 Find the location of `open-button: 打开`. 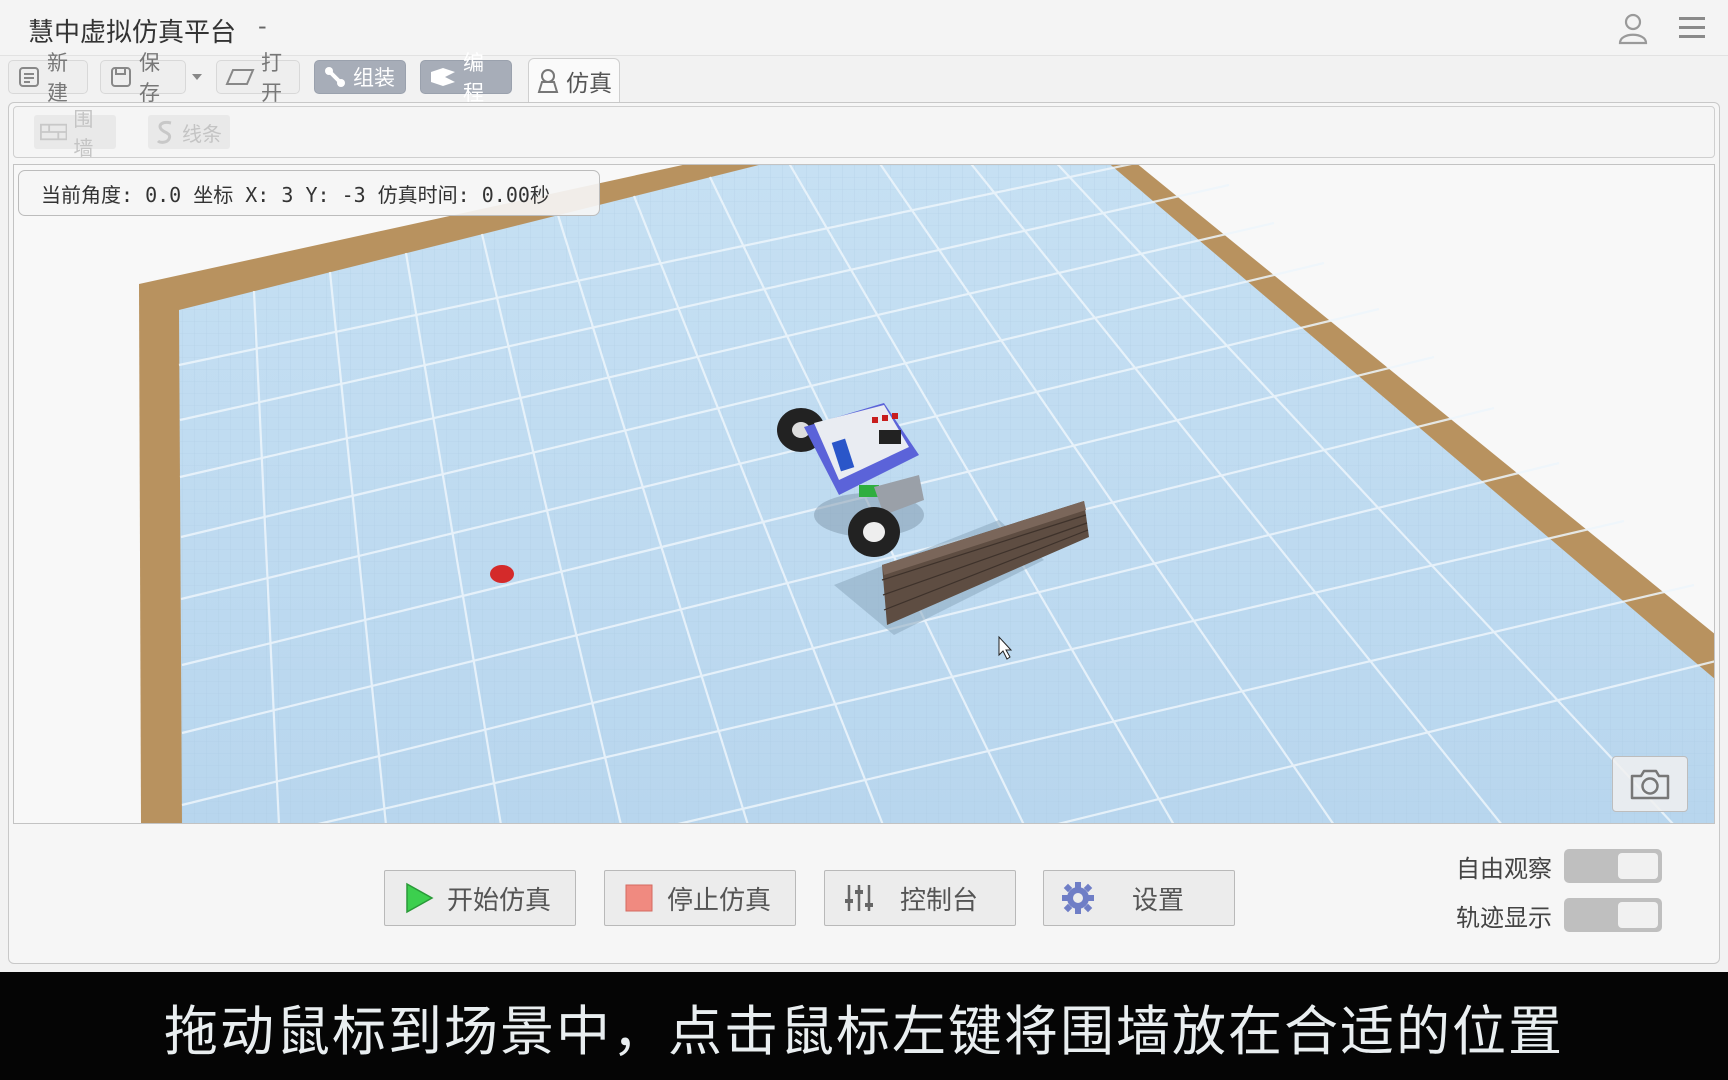

open-button: 打开 is located at coordinates (258, 78).